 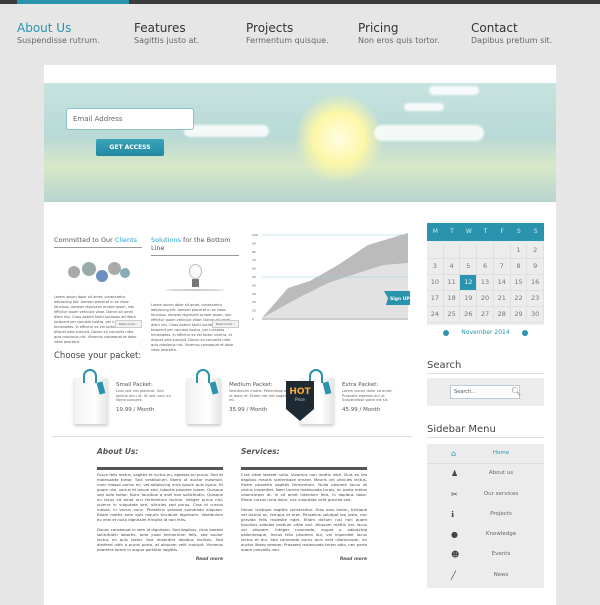 What do you see at coordinates (468, 231) in the screenshot?
I see `weekday-label: W` at bounding box center [468, 231].